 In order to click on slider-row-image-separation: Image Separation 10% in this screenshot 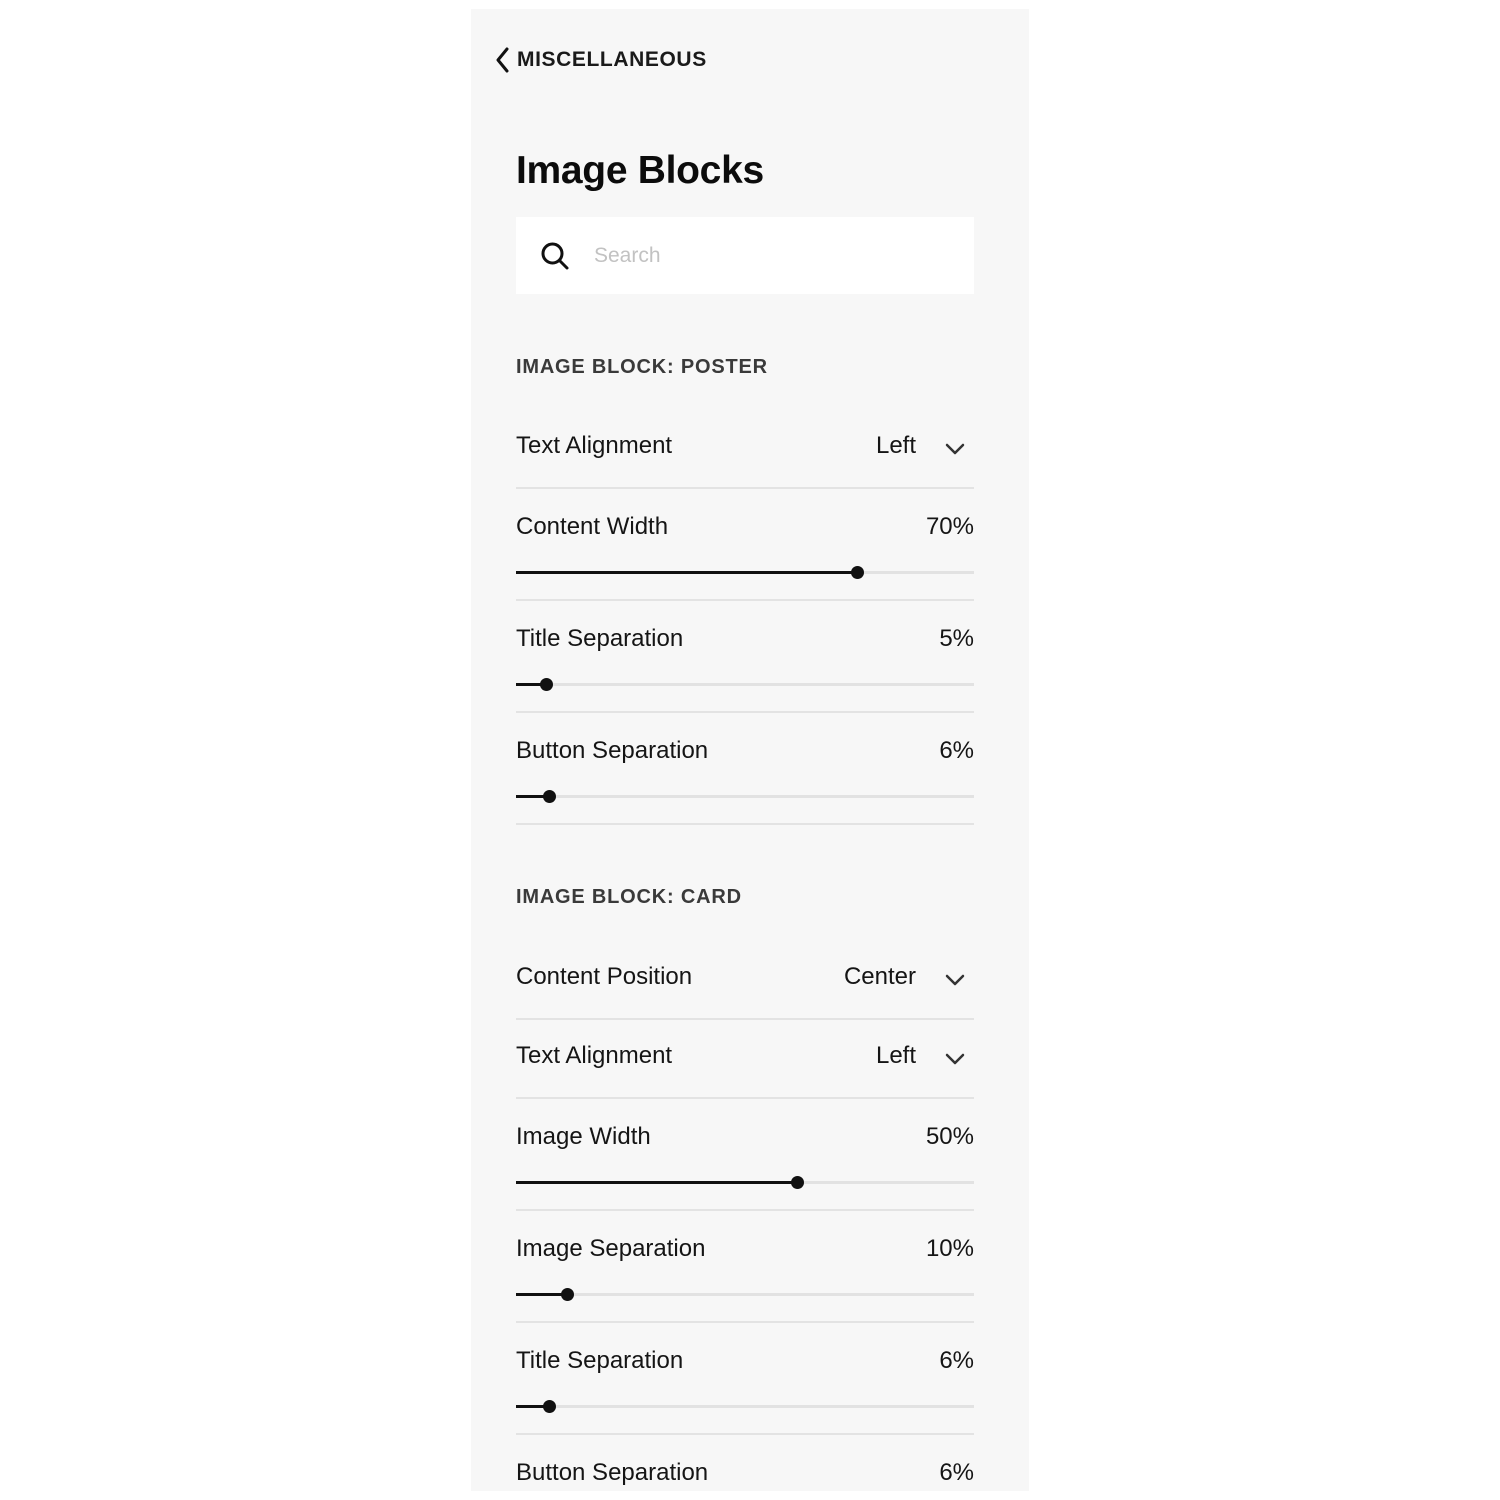, I will do `click(745, 1267)`.